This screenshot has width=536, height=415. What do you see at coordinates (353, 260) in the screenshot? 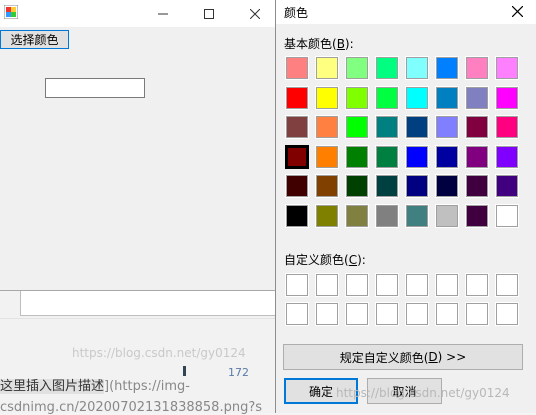
I see `custom-colors-accelerator: C` at bounding box center [353, 260].